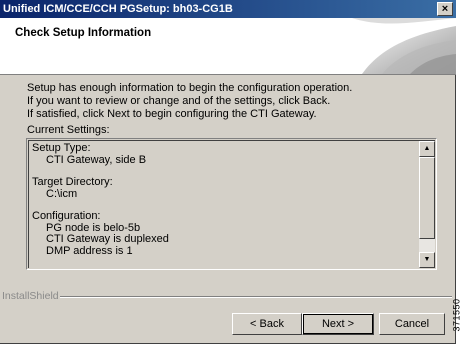 The image size is (474, 348). What do you see at coordinates (62, 193) in the screenshot?
I see `target-directory-value: C:\icm` at bounding box center [62, 193].